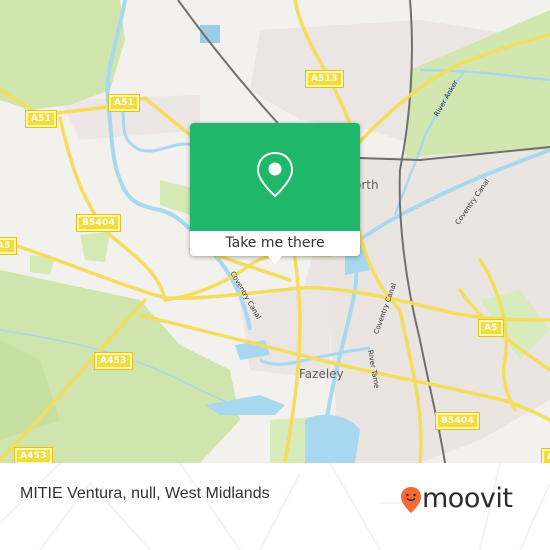  Describe the element at coordinates (324, 79) in the screenshot. I see `road-label-a513: A513` at that location.